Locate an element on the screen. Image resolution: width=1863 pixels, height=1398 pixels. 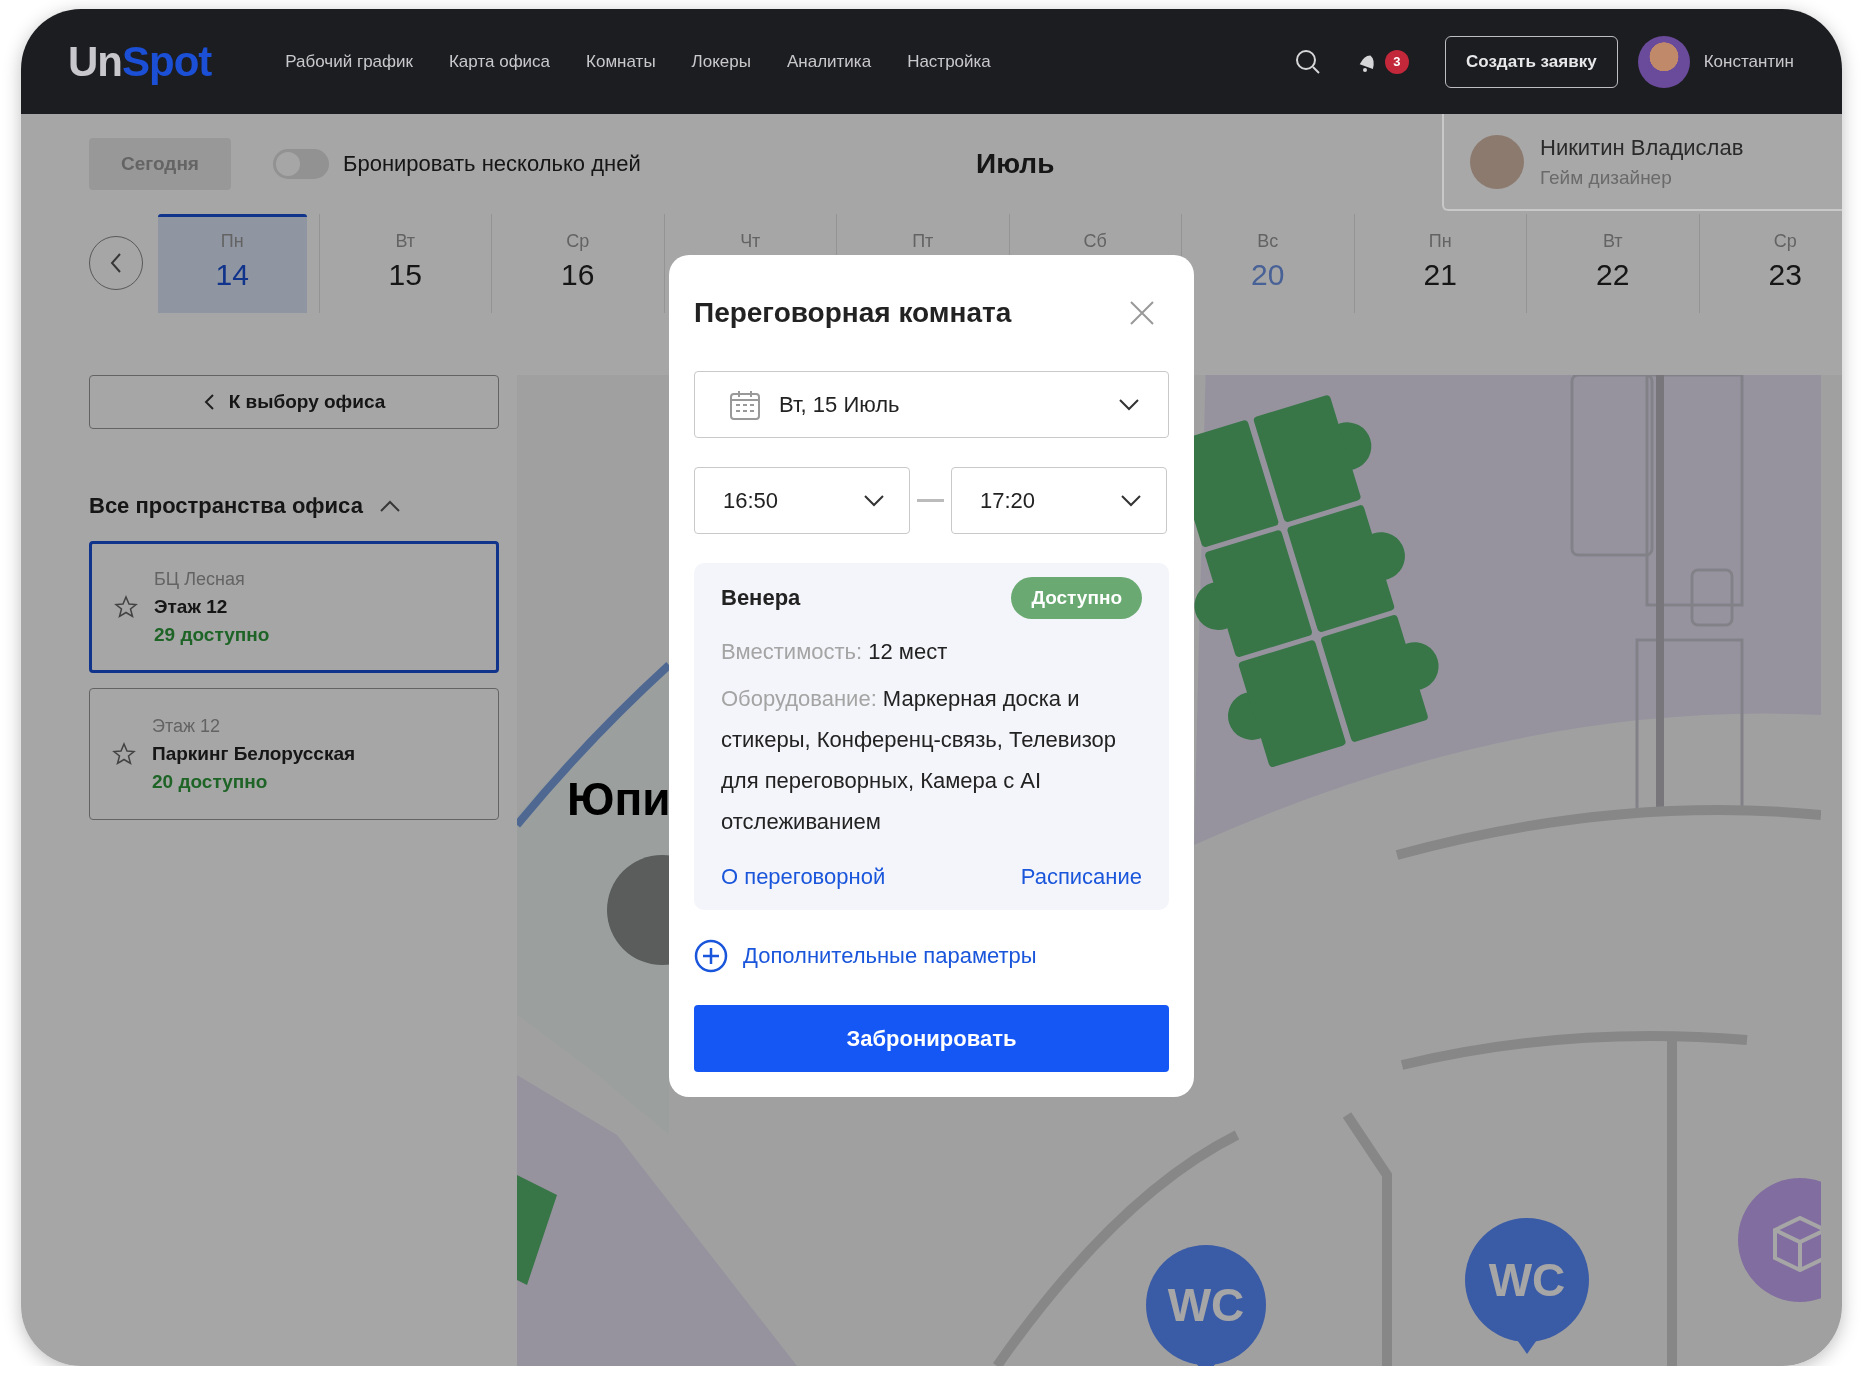
start-time-select: 16:50 is located at coordinates (802, 500).